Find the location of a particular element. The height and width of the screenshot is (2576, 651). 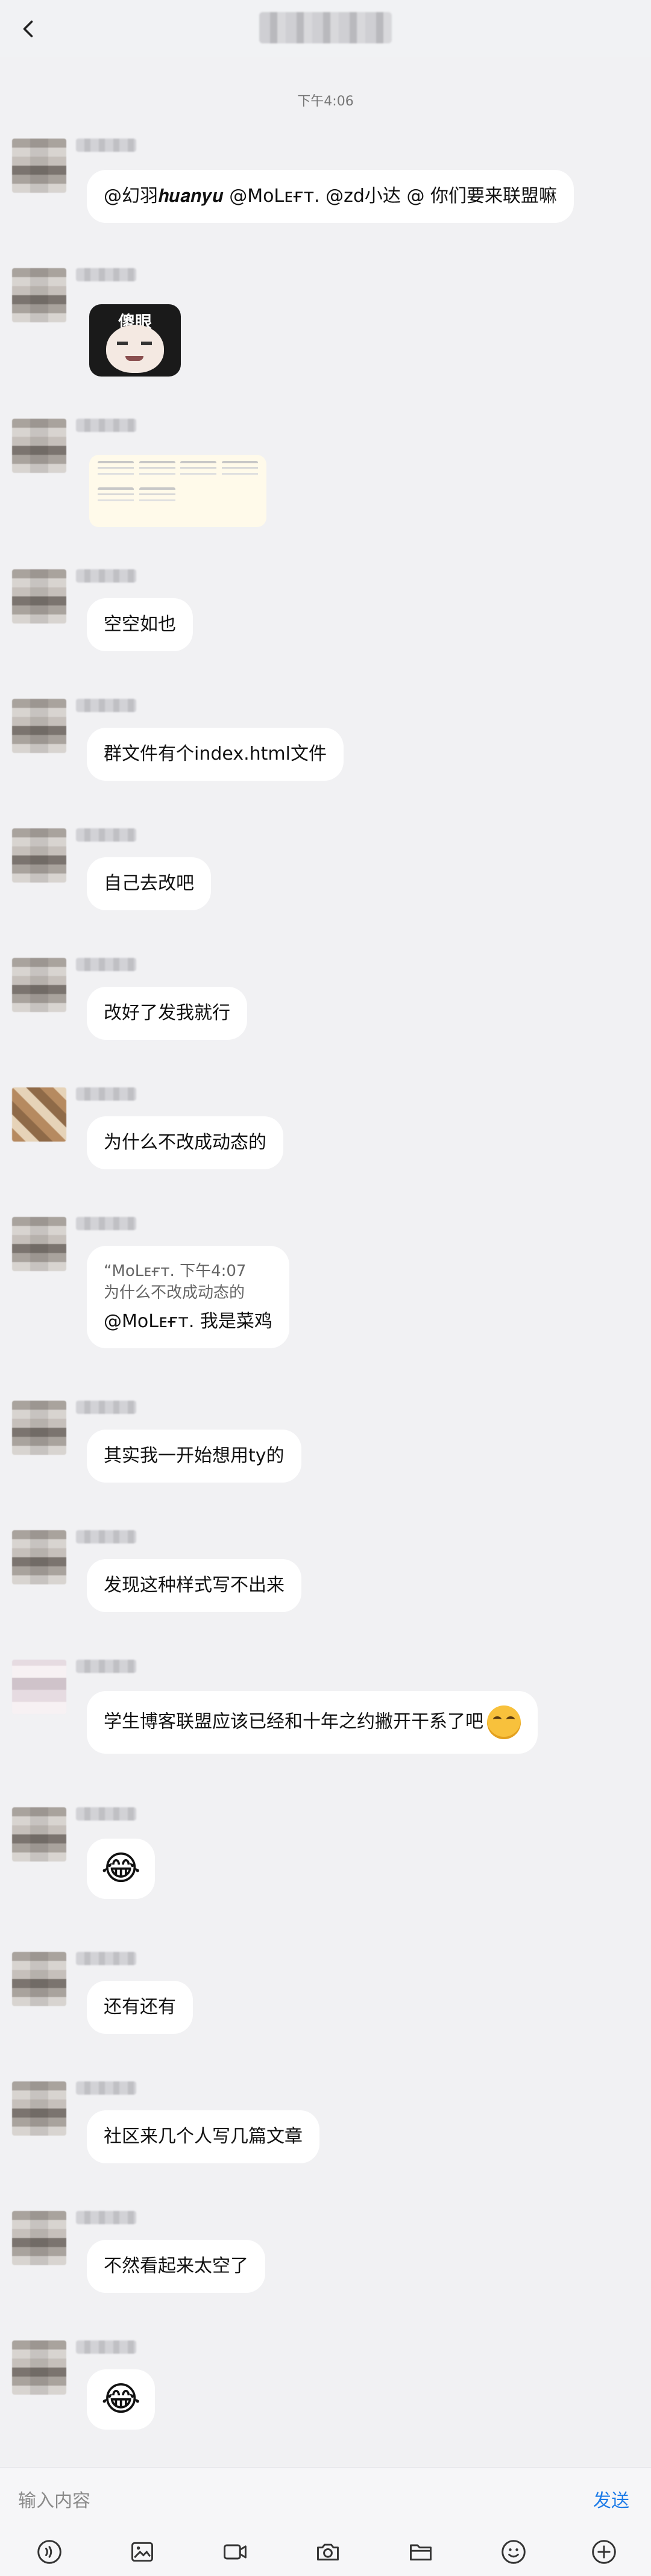

message-bubble: 改好了发我就行 is located at coordinates (167, 1014).